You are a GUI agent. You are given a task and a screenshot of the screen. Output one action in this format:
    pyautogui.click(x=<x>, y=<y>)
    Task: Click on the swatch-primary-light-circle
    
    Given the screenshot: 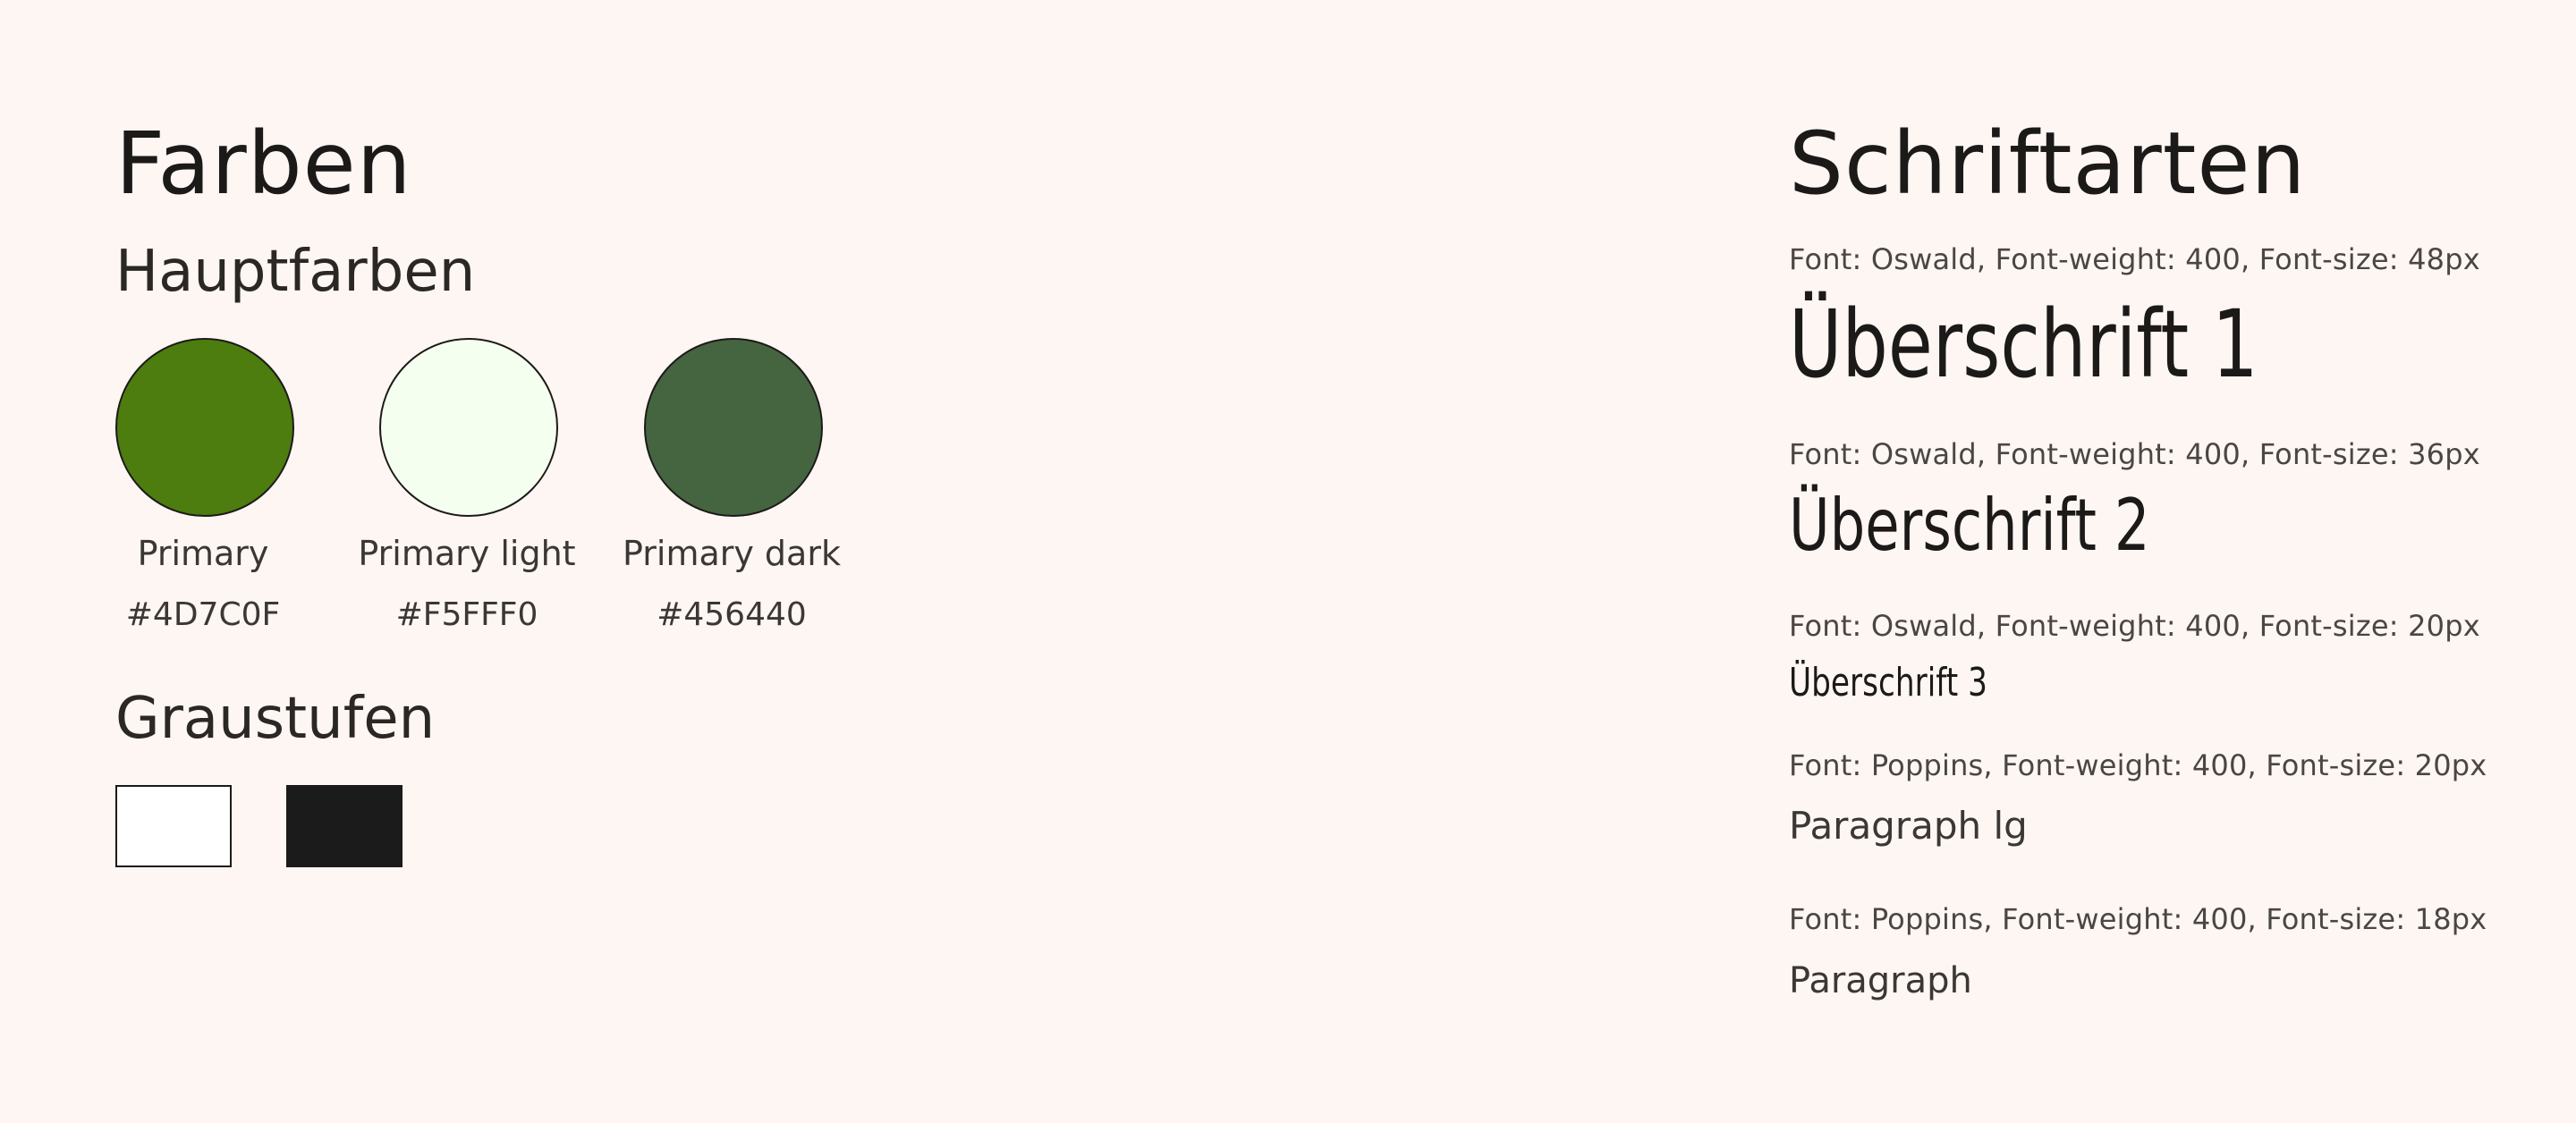 What is the action you would take?
    pyautogui.click(x=468, y=427)
    